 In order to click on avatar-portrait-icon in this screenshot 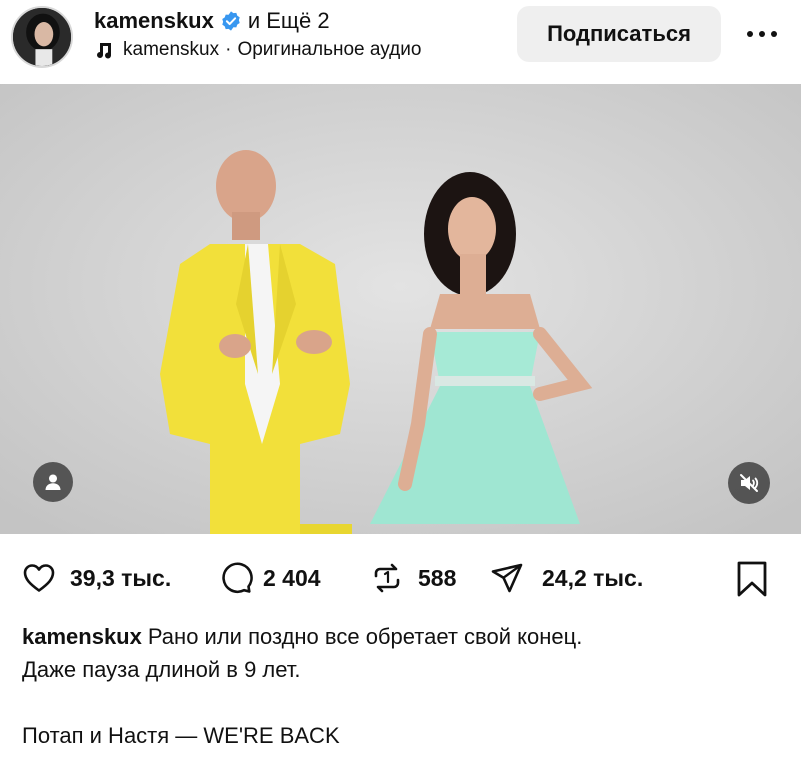, I will do `click(42, 37)`.